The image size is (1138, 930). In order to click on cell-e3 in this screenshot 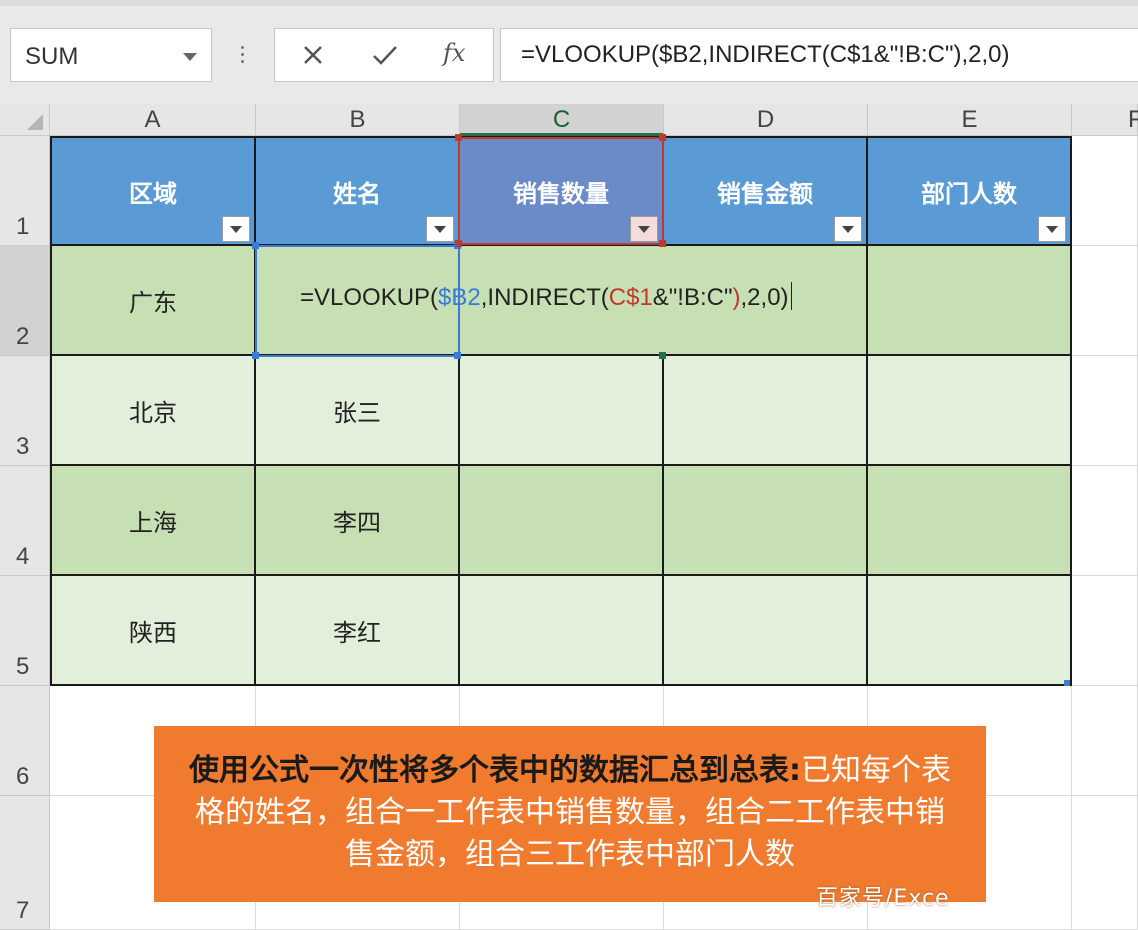, I will do `click(970, 411)`.